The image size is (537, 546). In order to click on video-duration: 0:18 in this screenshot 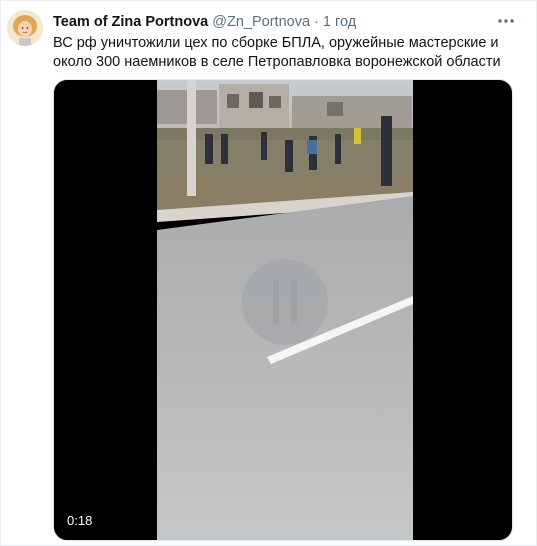, I will do `click(80, 520)`.